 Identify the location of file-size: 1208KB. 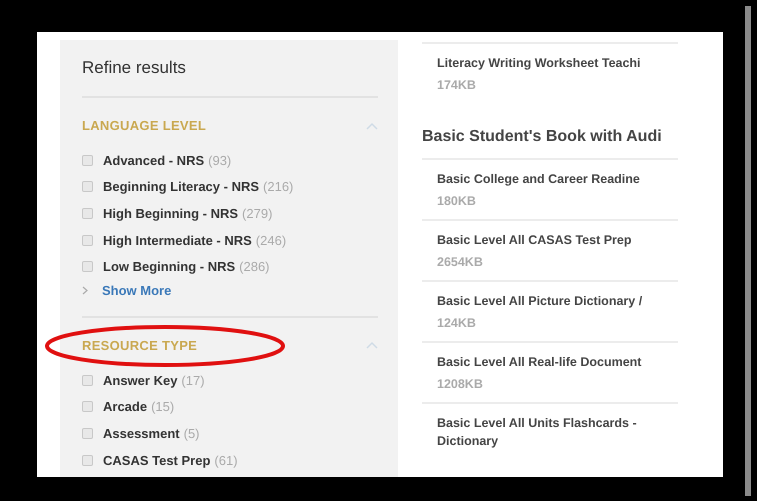
(460, 384).